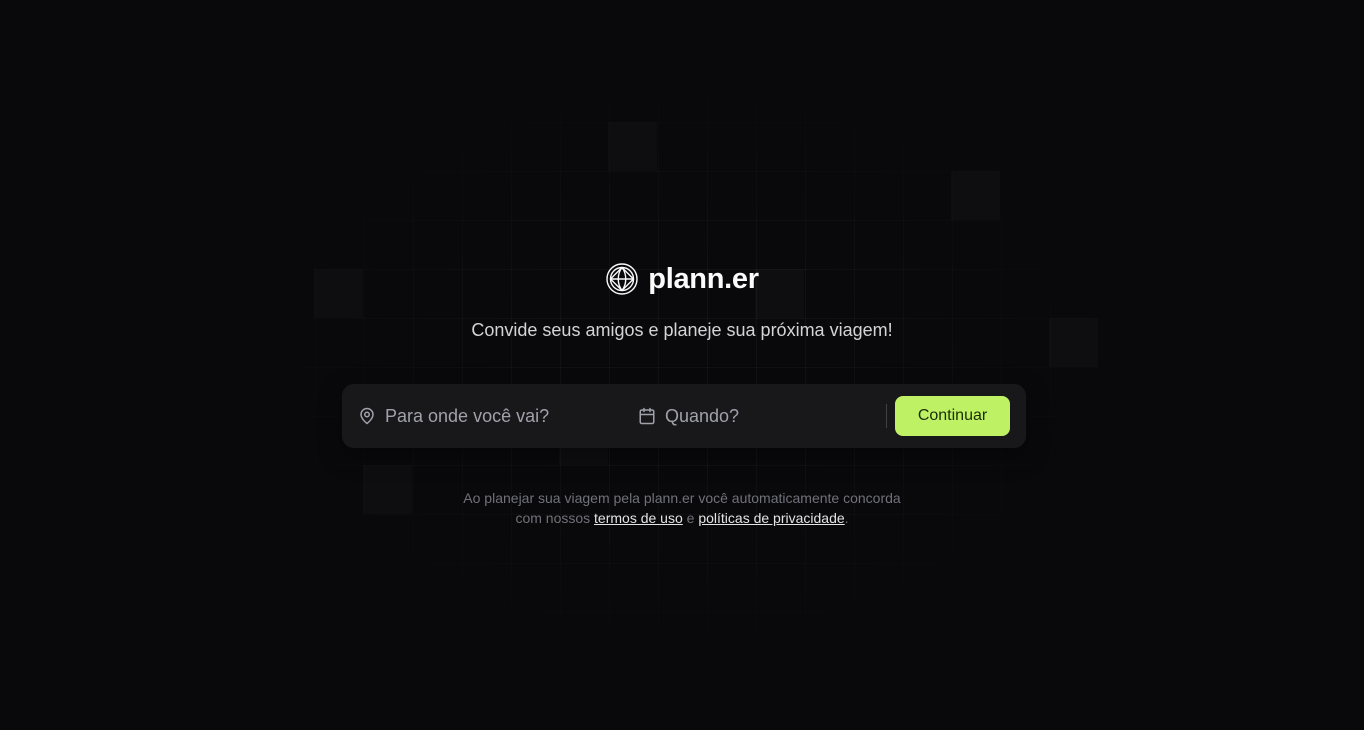 The image size is (1364, 730). What do you see at coordinates (367, 416) in the screenshot?
I see `map-pin-icon` at bounding box center [367, 416].